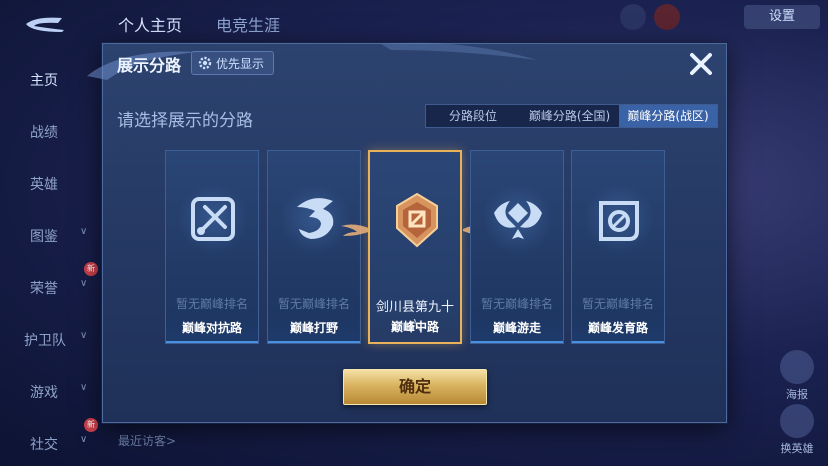  I want to click on change-hero-button-label: 换英雄, so click(797, 448).